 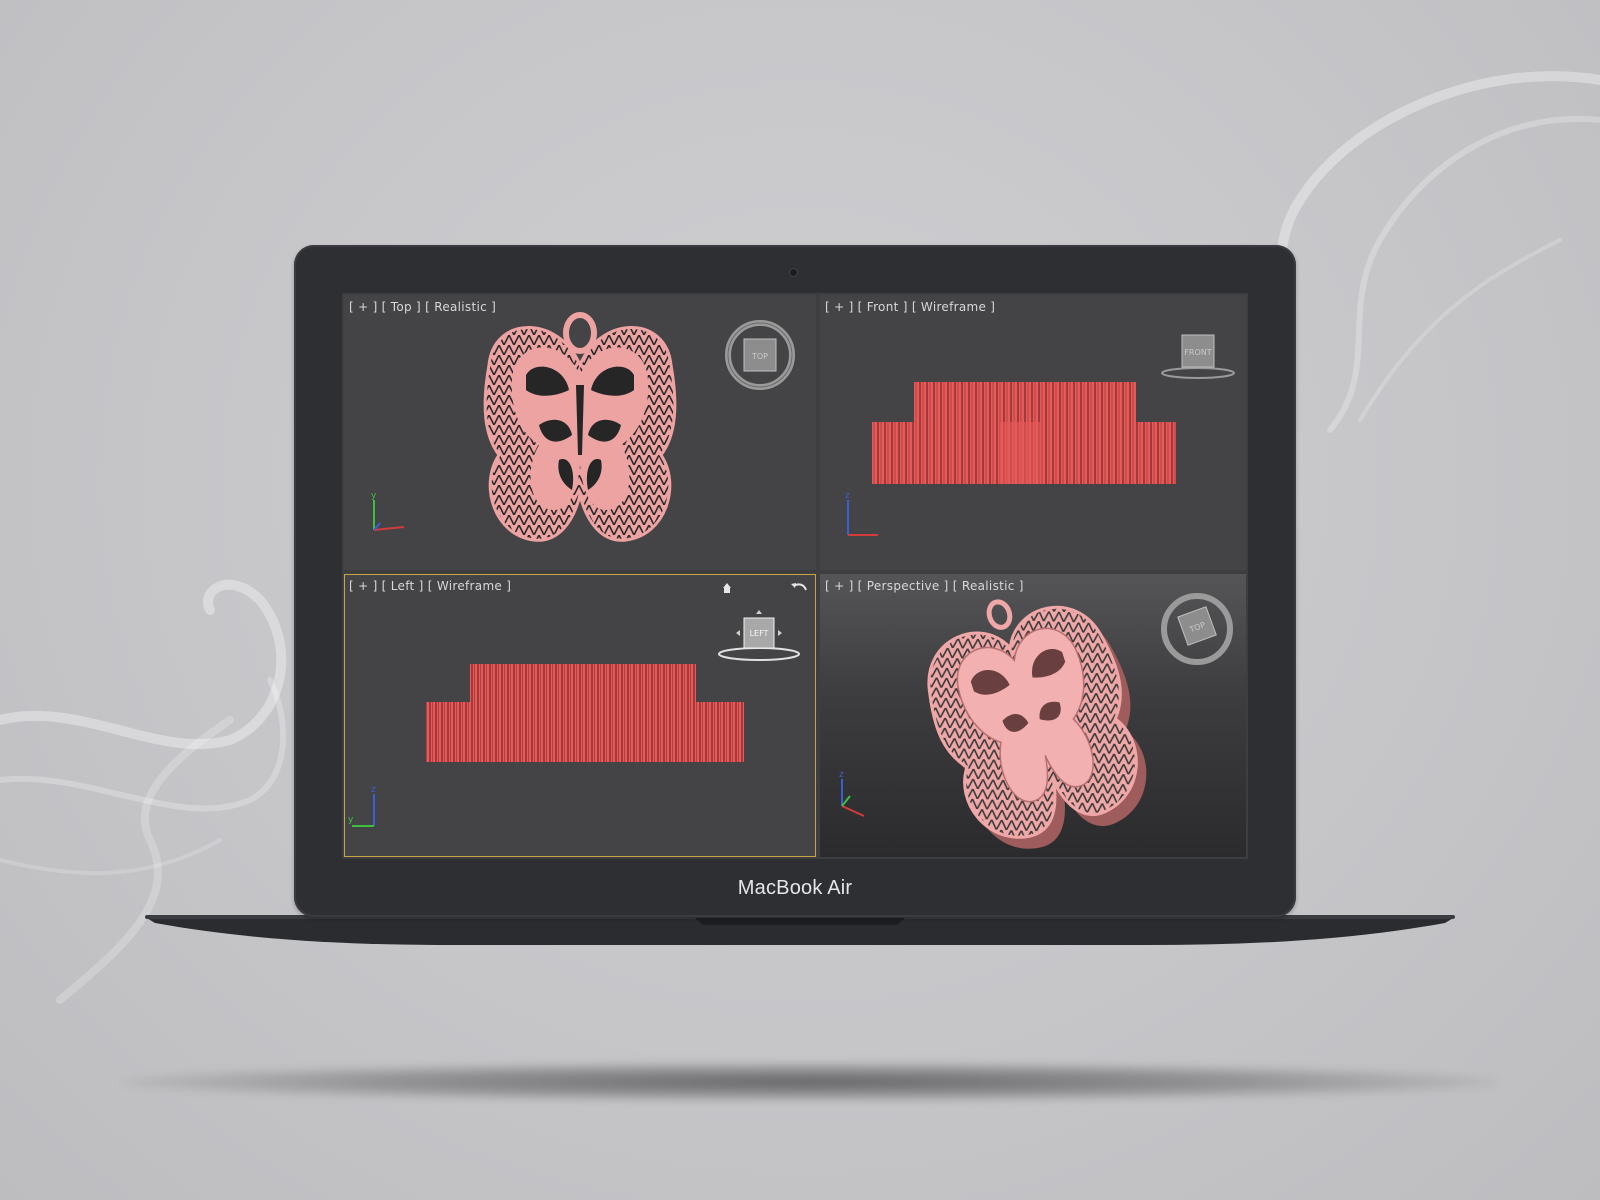 What do you see at coordinates (422, 307) in the screenshot?
I see `viewport-label-top: [ + ] [ Top ] [ Realistic ]` at bounding box center [422, 307].